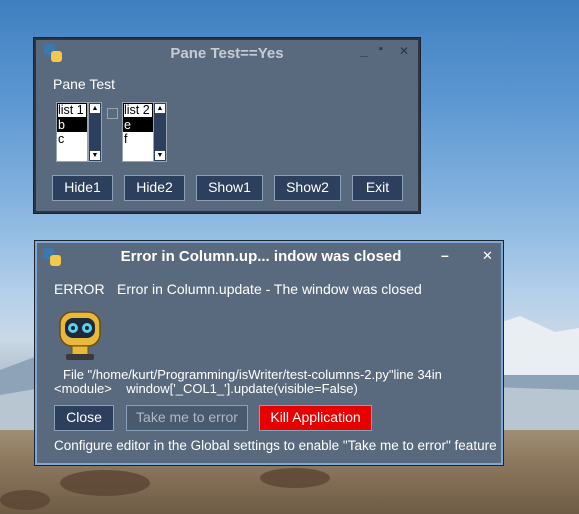  I want to click on error-label: ERROR, so click(79, 289).